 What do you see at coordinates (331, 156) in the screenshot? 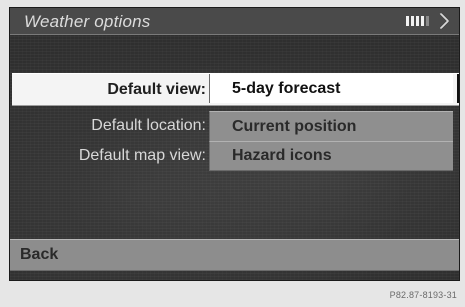
I see `default-map-view-value: Hazard icons` at bounding box center [331, 156].